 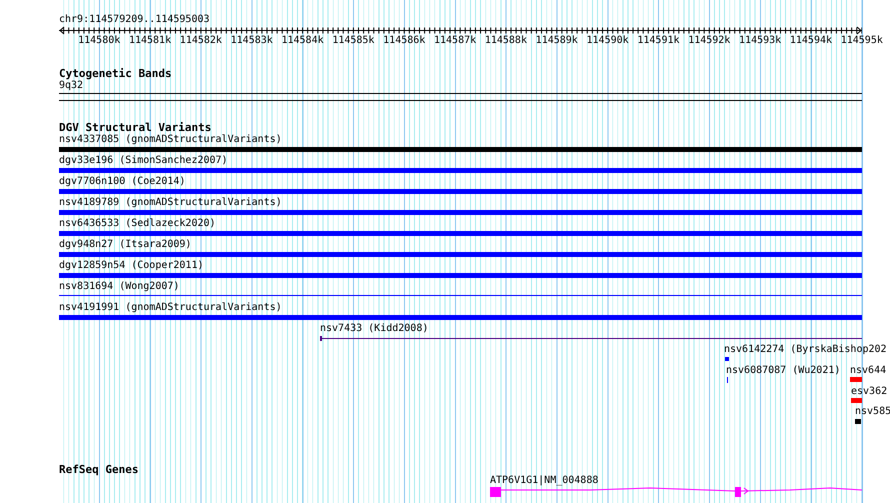 What do you see at coordinates (150, 41) in the screenshot?
I see `tick-label: 114581k` at bounding box center [150, 41].